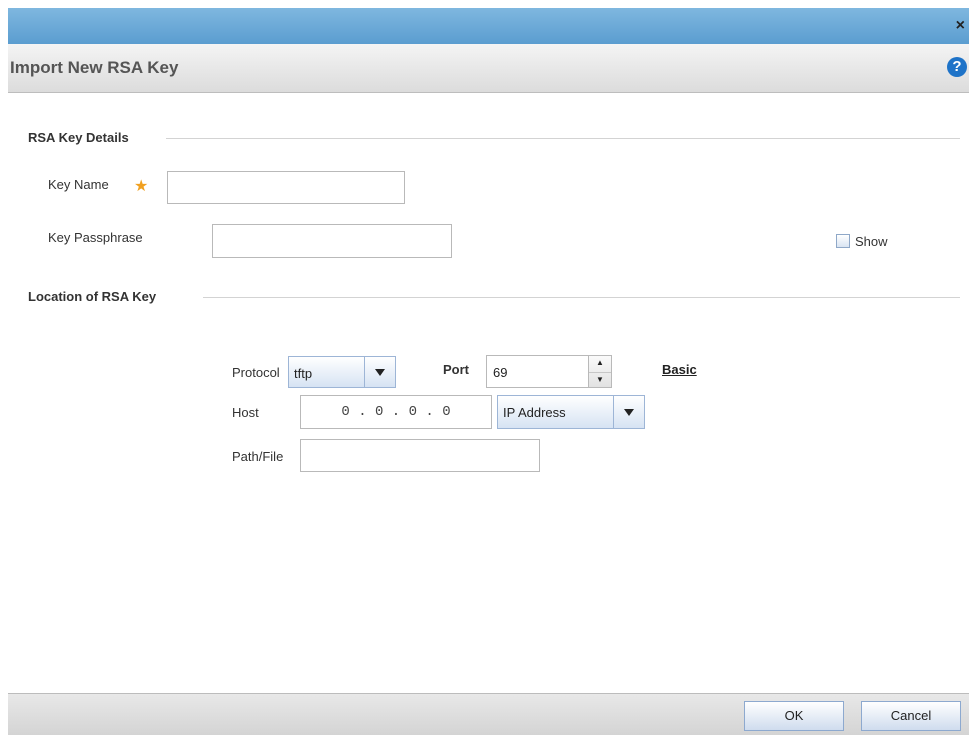 The image size is (969, 735). What do you see at coordinates (396, 412) in the screenshot?
I see `host-ip-input: 0 . 0 . 0 . 0` at bounding box center [396, 412].